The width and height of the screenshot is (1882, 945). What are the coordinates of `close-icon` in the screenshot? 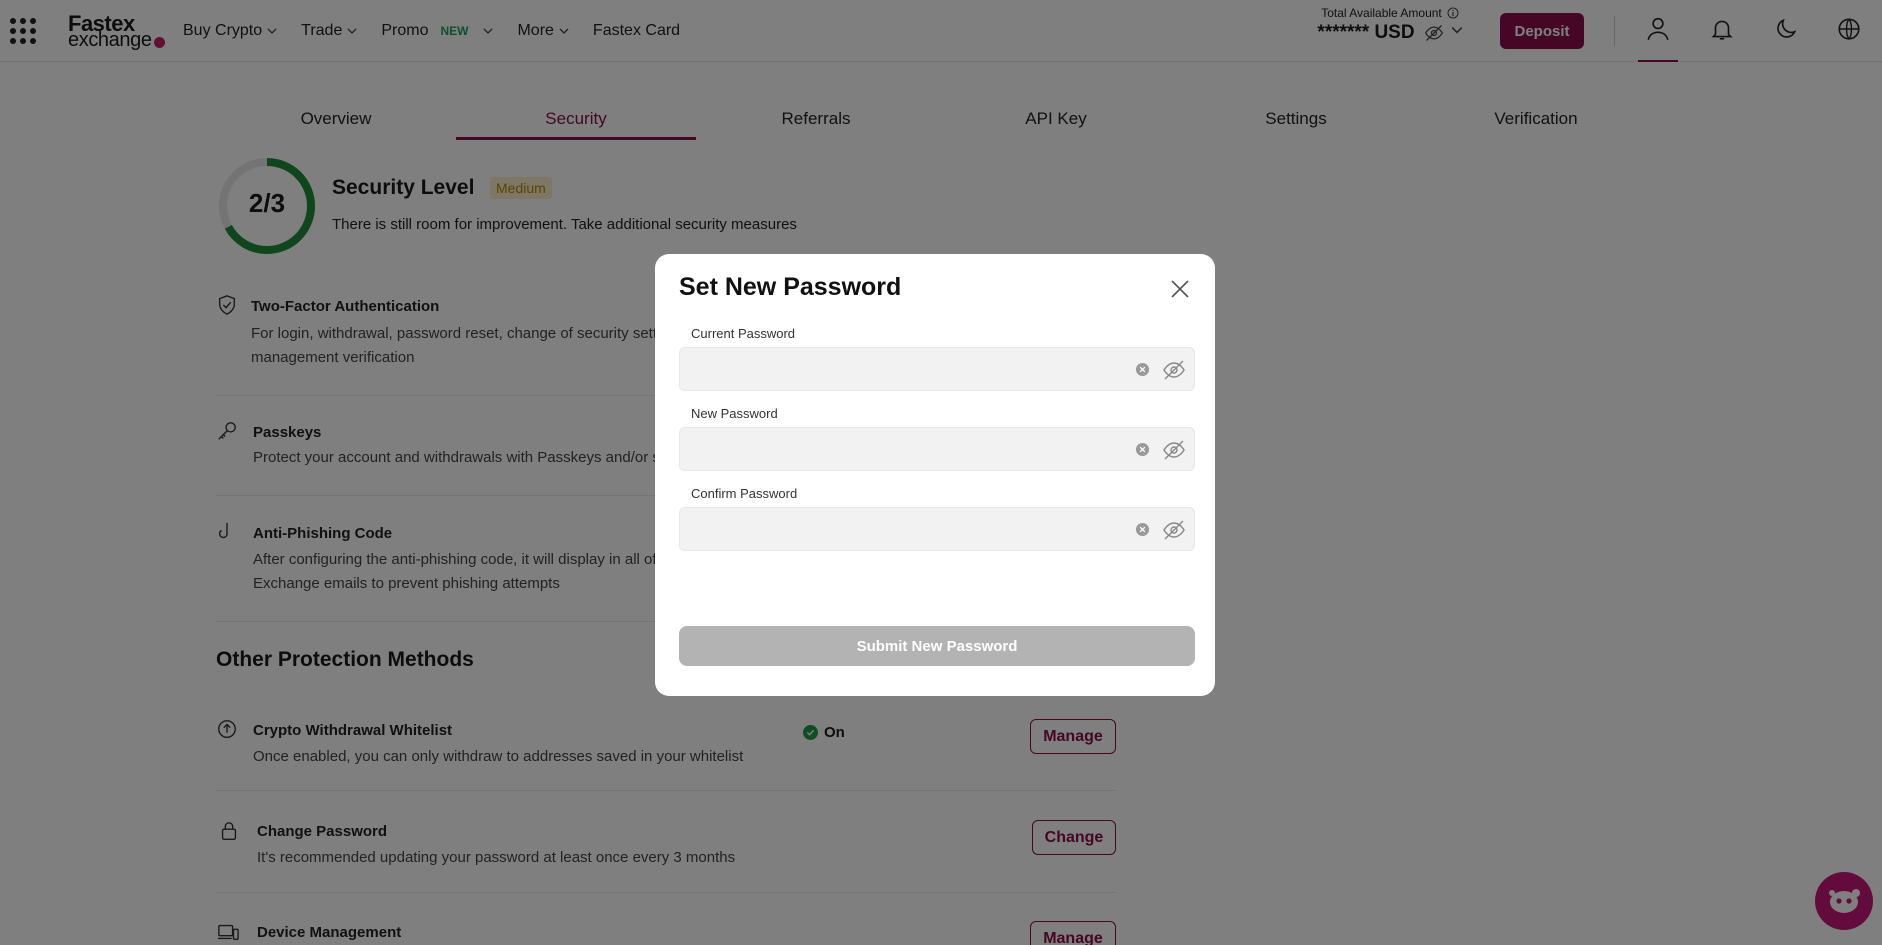 It's located at (1180, 289).